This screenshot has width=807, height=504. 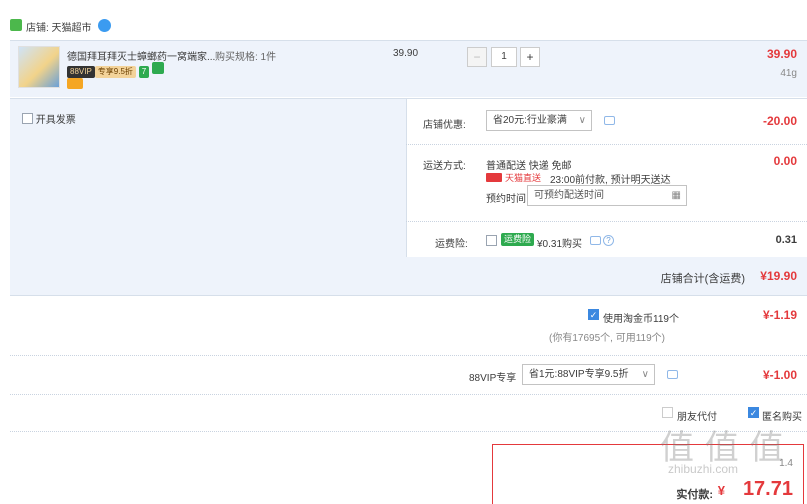 What do you see at coordinates (523, 178) in the screenshot?
I see `tmall-direct-label: 天猫直送` at bounding box center [523, 178].